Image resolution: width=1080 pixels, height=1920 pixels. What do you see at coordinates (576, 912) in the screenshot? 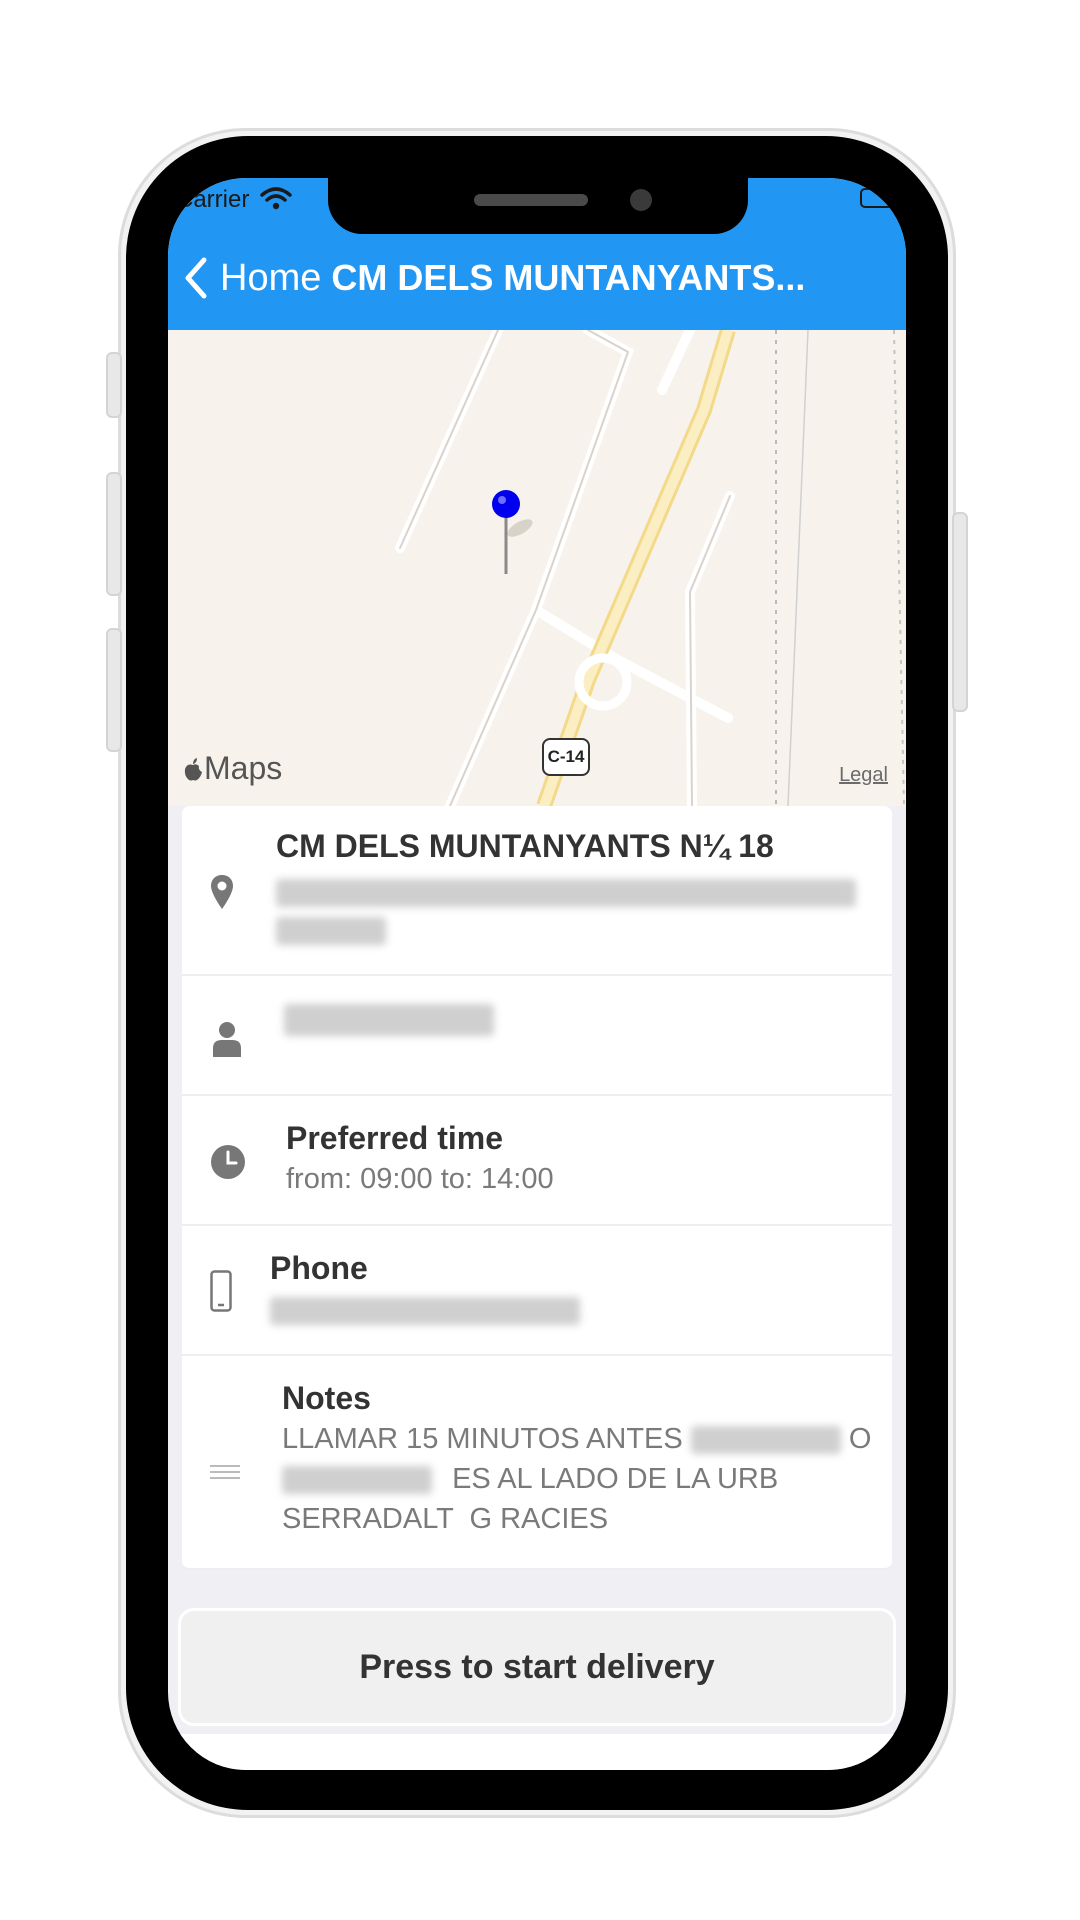
I see `address-details-redacted` at bounding box center [576, 912].